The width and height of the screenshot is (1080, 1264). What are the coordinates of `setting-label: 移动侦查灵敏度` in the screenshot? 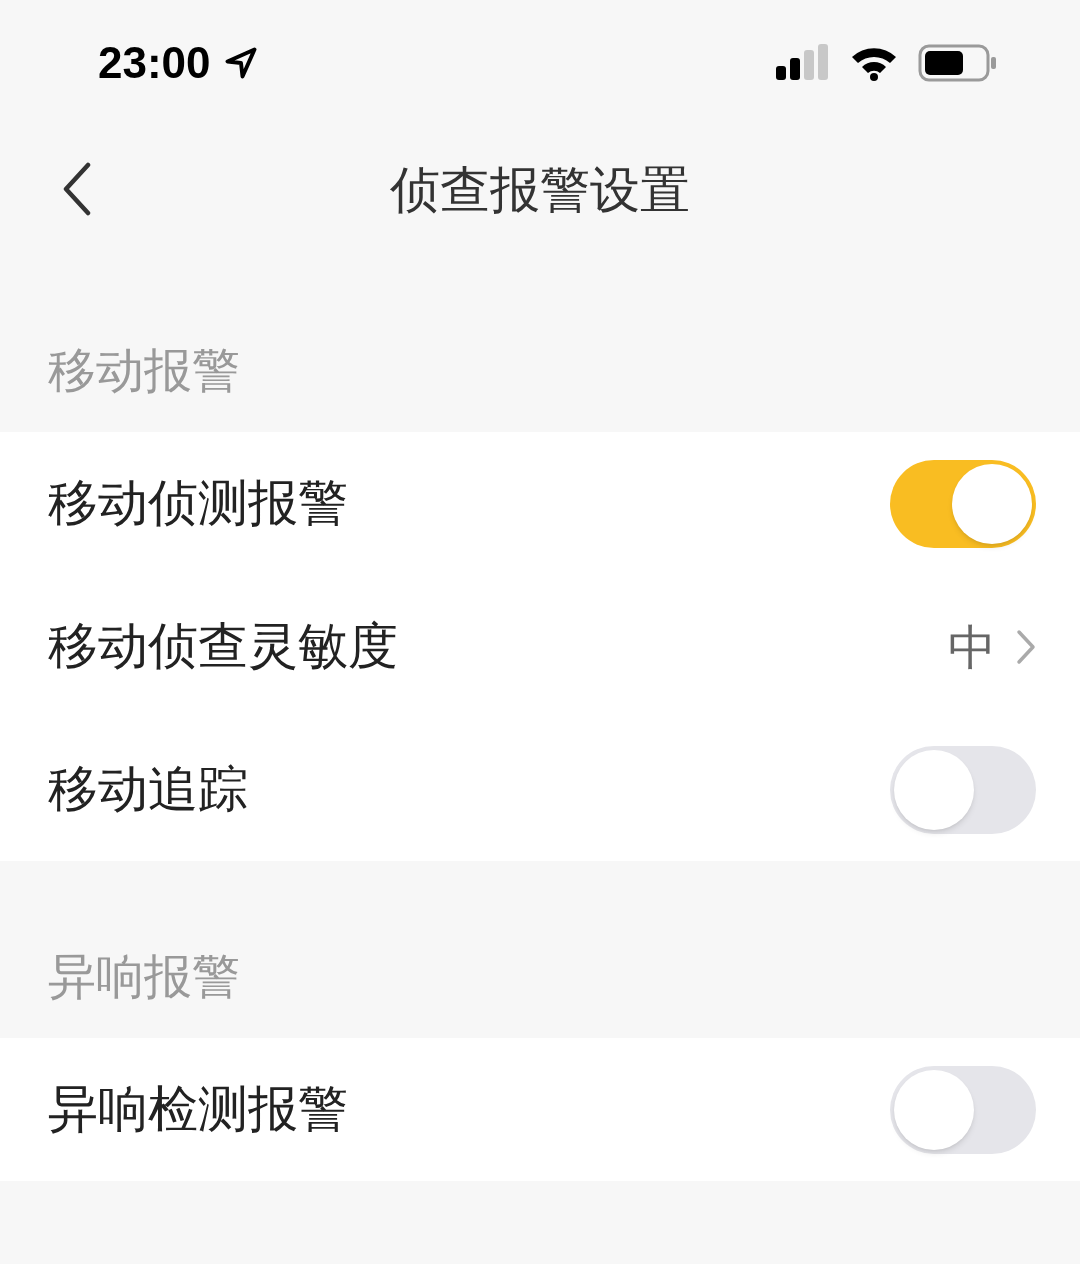 It's located at (223, 646).